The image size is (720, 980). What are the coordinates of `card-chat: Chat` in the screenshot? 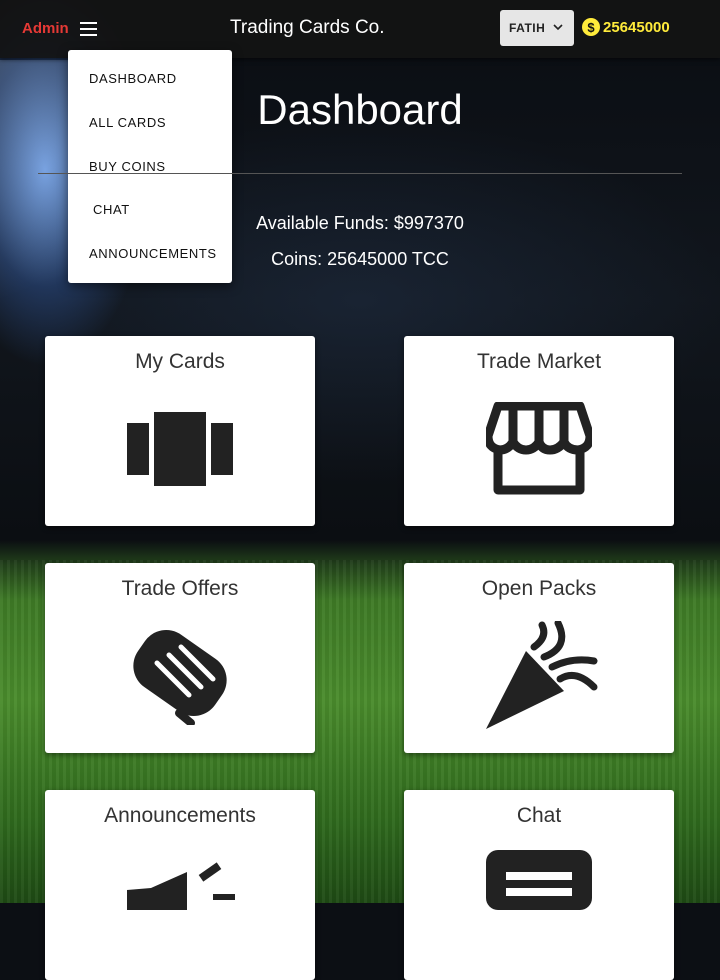 It's located at (539, 885).